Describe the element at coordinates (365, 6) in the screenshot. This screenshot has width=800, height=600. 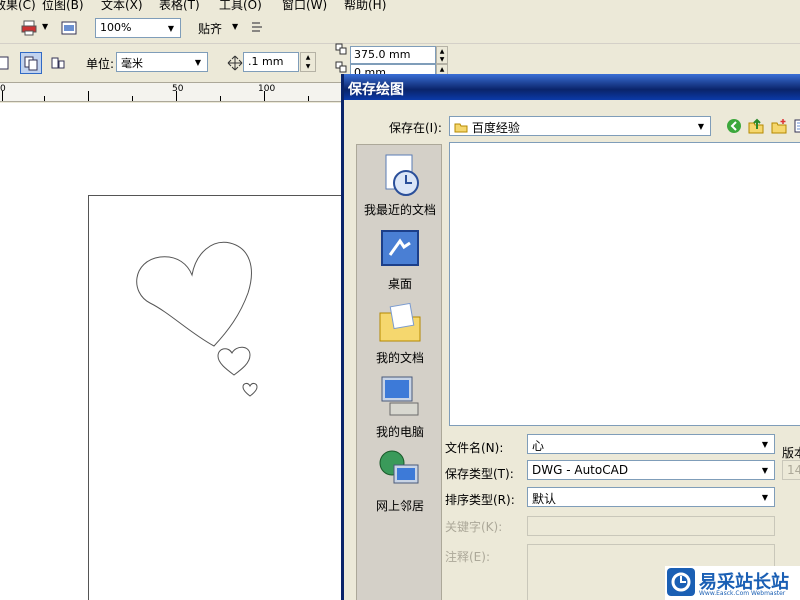
I see `menu-help: 帮助(H)` at that location.